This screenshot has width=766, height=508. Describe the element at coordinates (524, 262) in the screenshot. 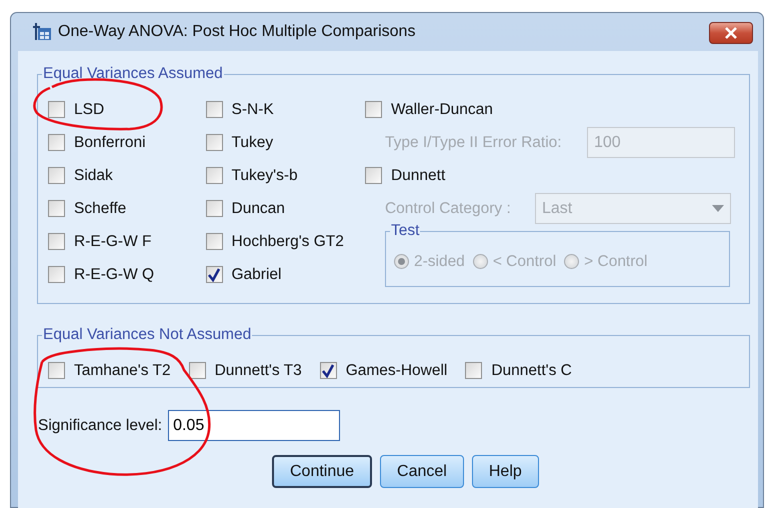

I see `radio-label: < Control` at that location.